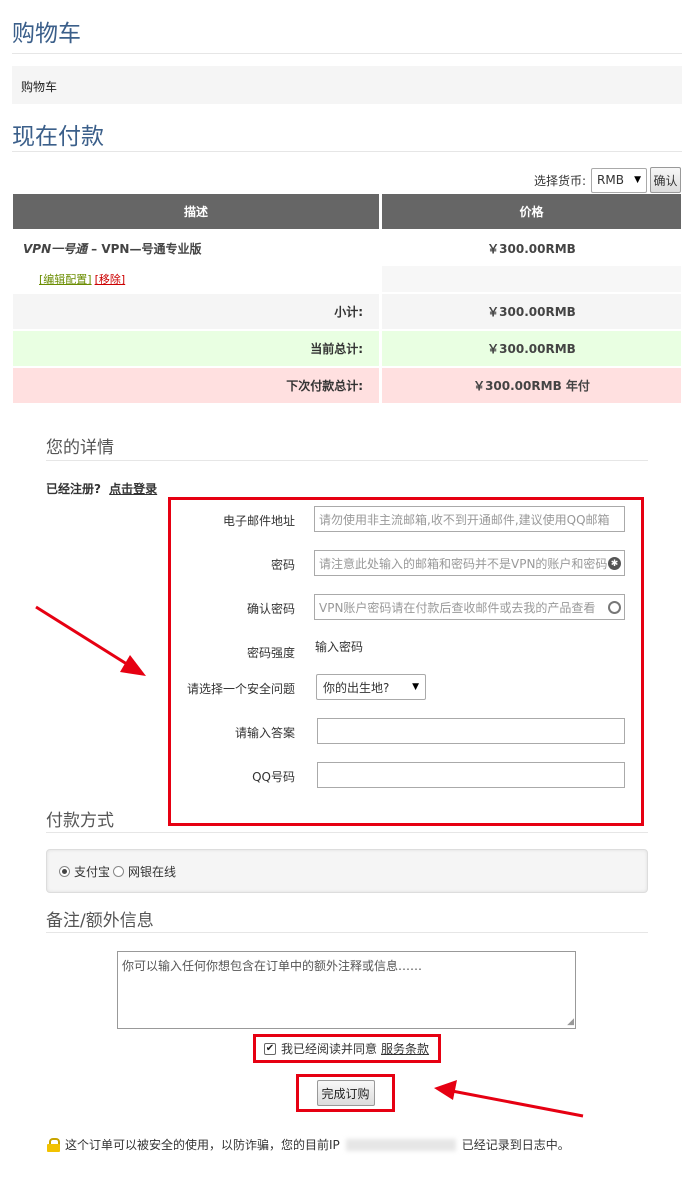 The image size is (689, 1177). I want to click on payment-radio-alipay, so click(64, 871).